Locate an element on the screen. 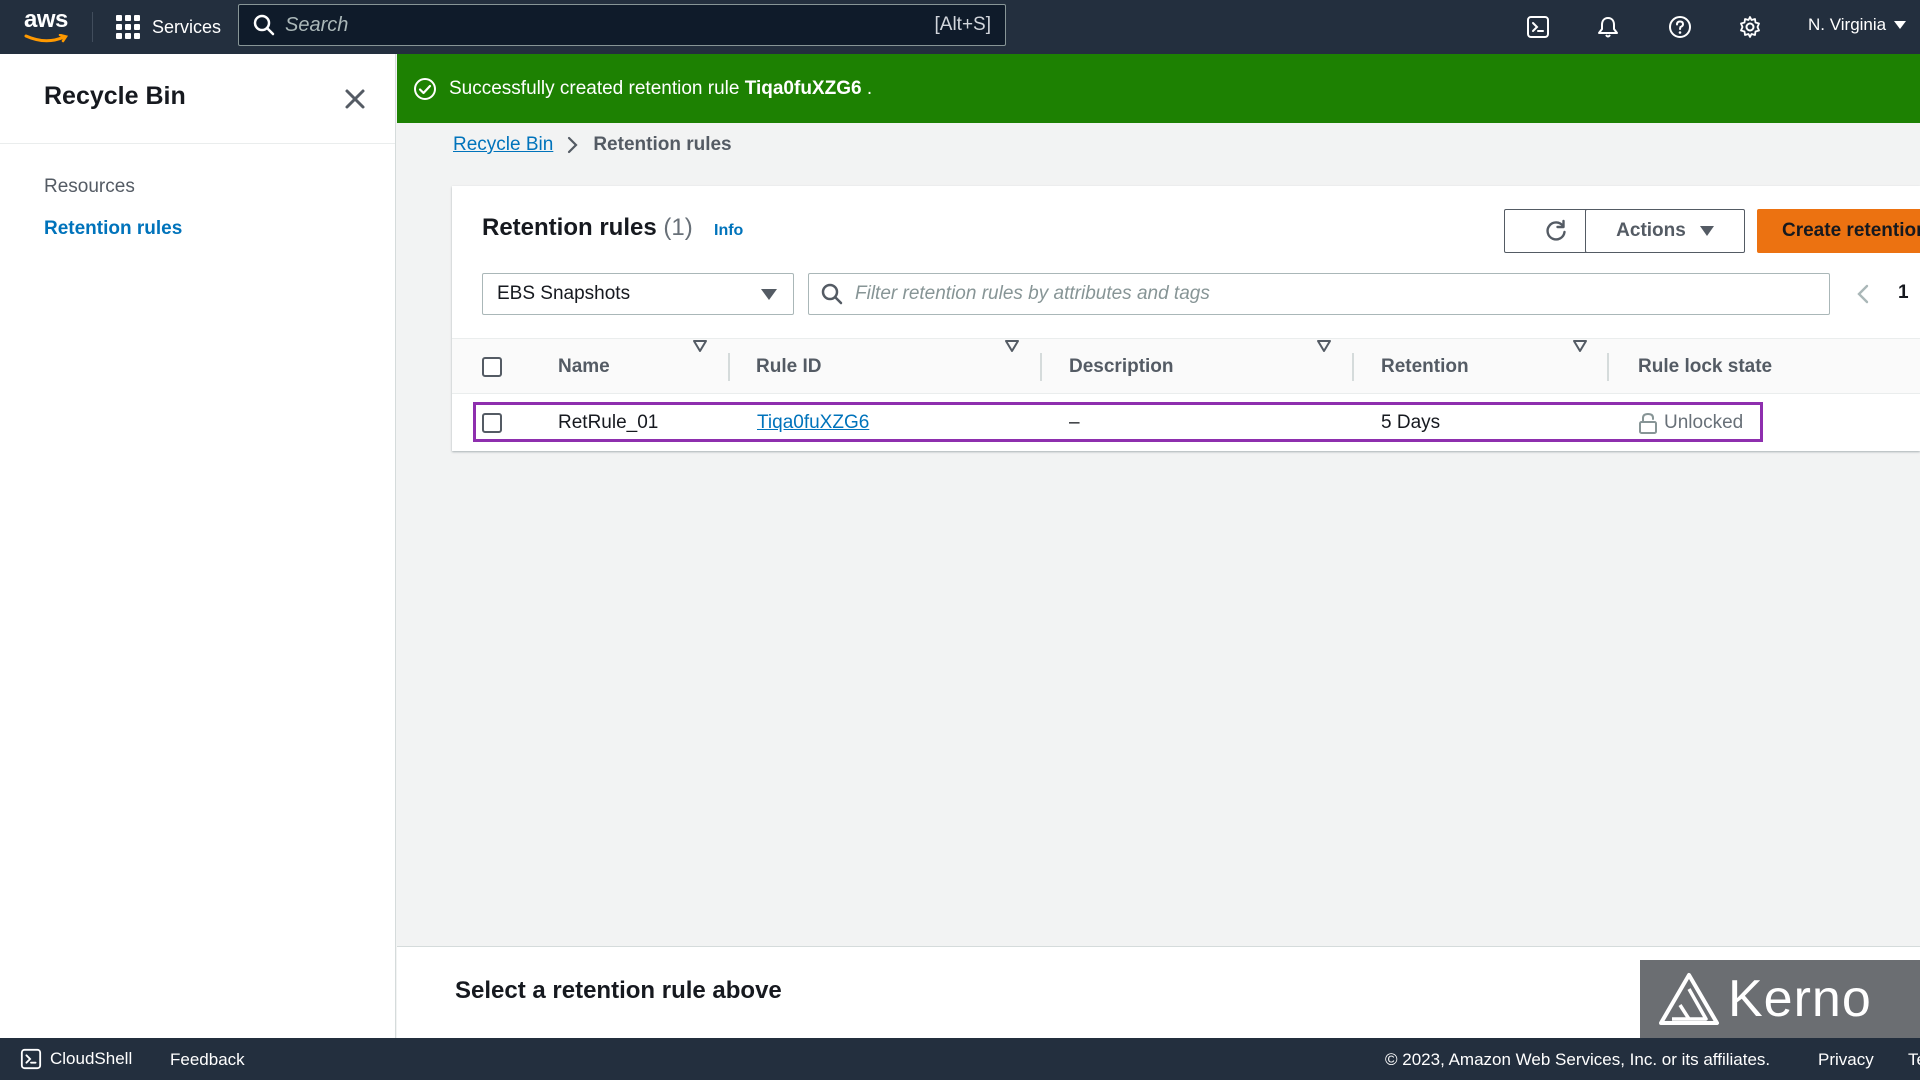 This screenshot has width=1920, height=1080. flash-message-prefix: Successfully created retention rule is located at coordinates (597, 88).